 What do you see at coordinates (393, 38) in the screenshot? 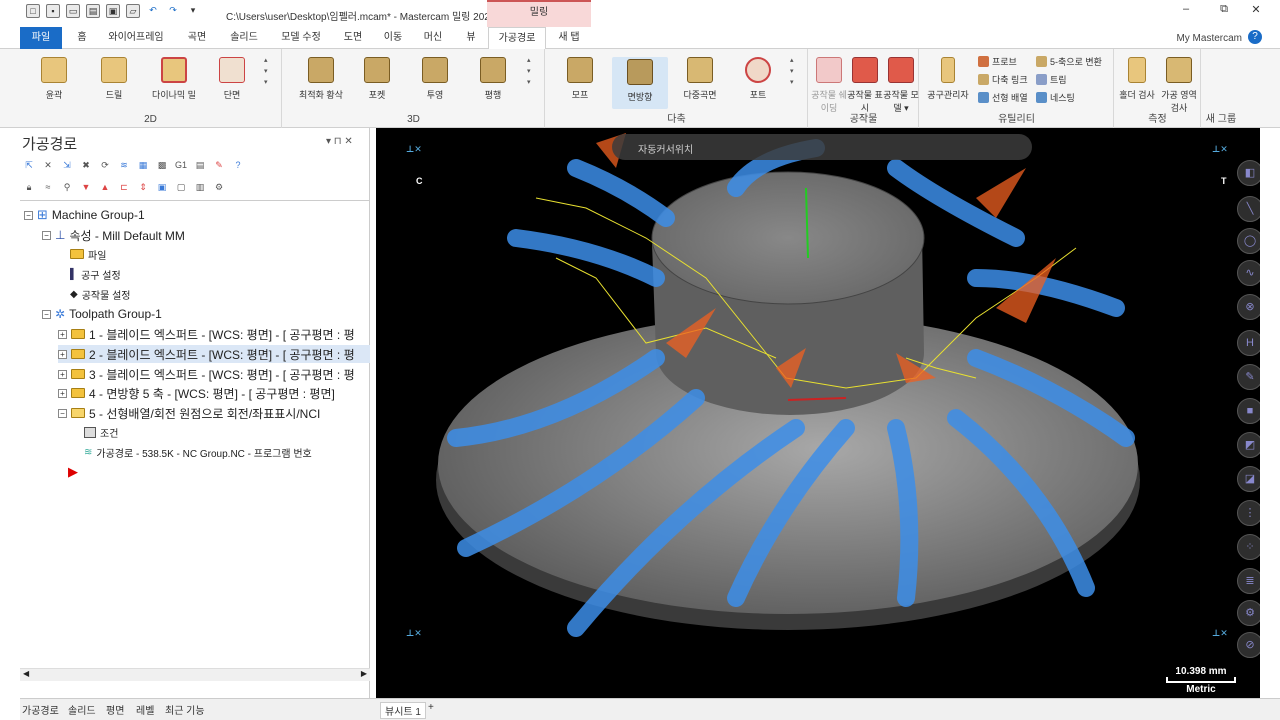
I see `tab-transform: 이동` at bounding box center [393, 38].